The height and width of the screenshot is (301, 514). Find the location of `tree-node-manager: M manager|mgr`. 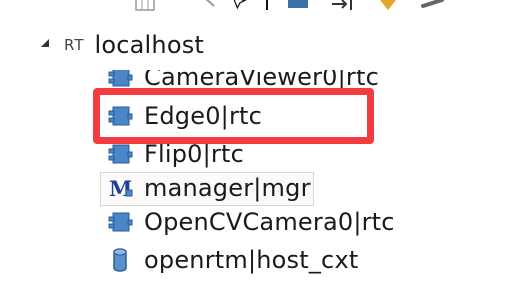

tree-node-manager: M manager|mgr is located at coordinates (208, 188).